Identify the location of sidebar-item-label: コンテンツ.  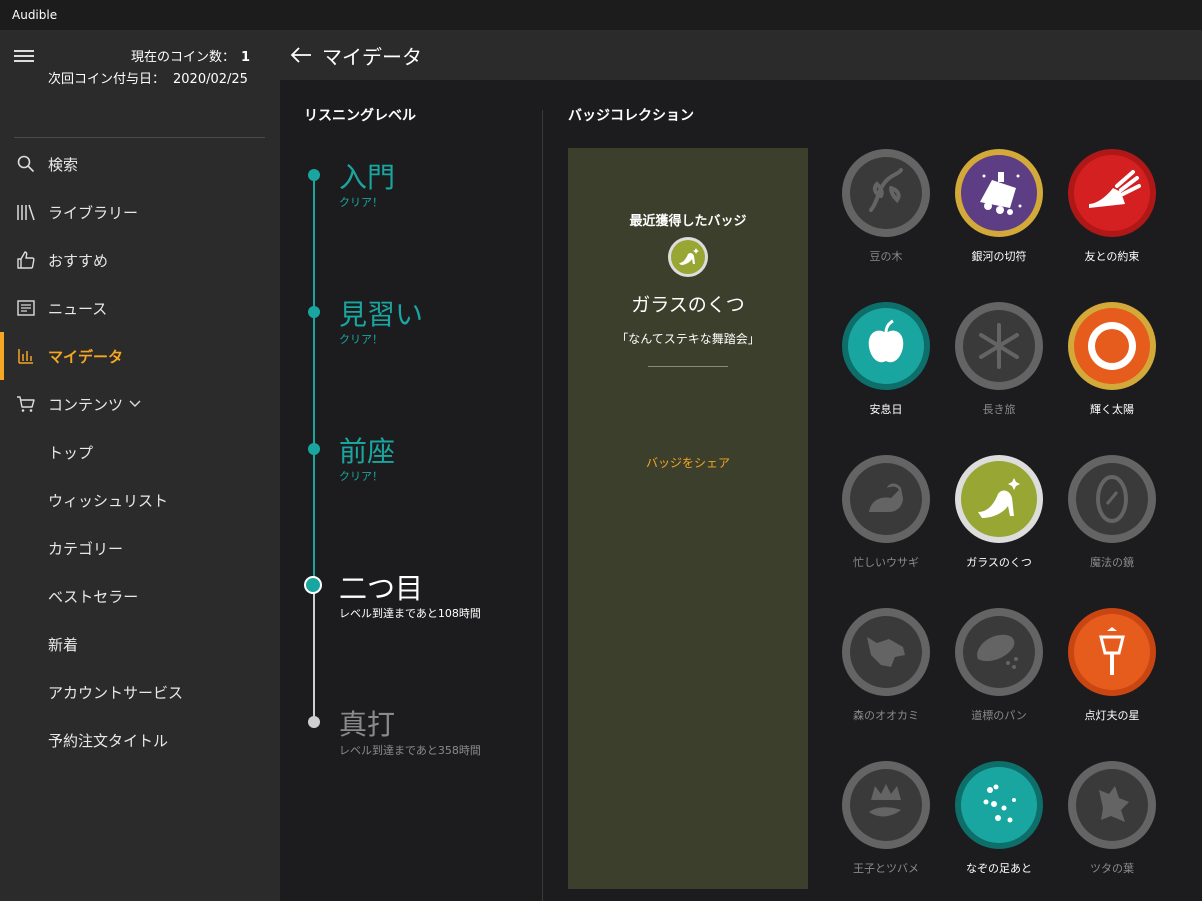
(86, 404).